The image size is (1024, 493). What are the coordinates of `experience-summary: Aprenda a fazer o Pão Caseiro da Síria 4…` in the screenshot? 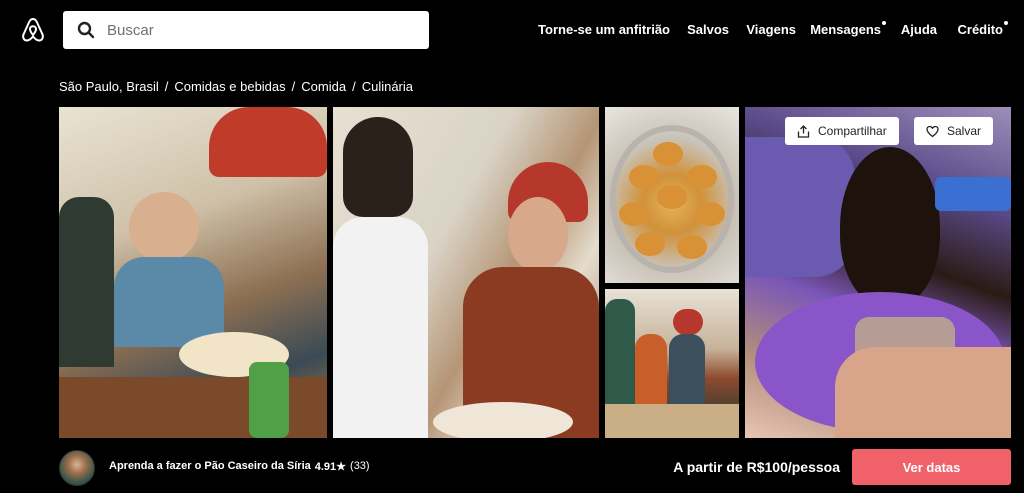 It's located at (239, 466).